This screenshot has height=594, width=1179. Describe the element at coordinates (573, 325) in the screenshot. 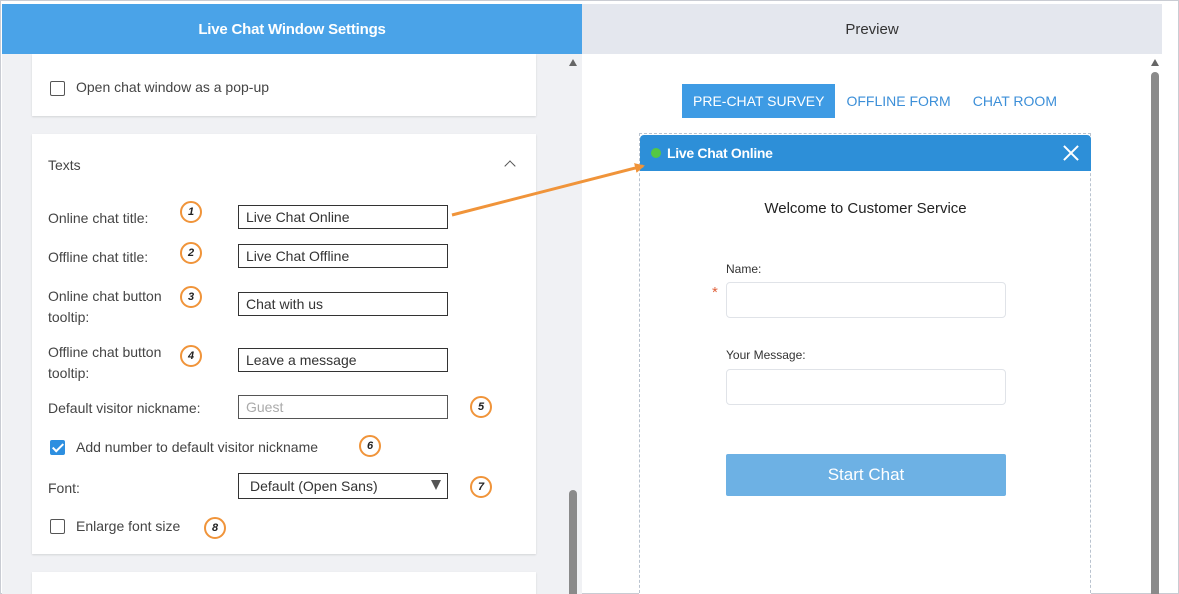

I see `settings-scrollbar` at that location.